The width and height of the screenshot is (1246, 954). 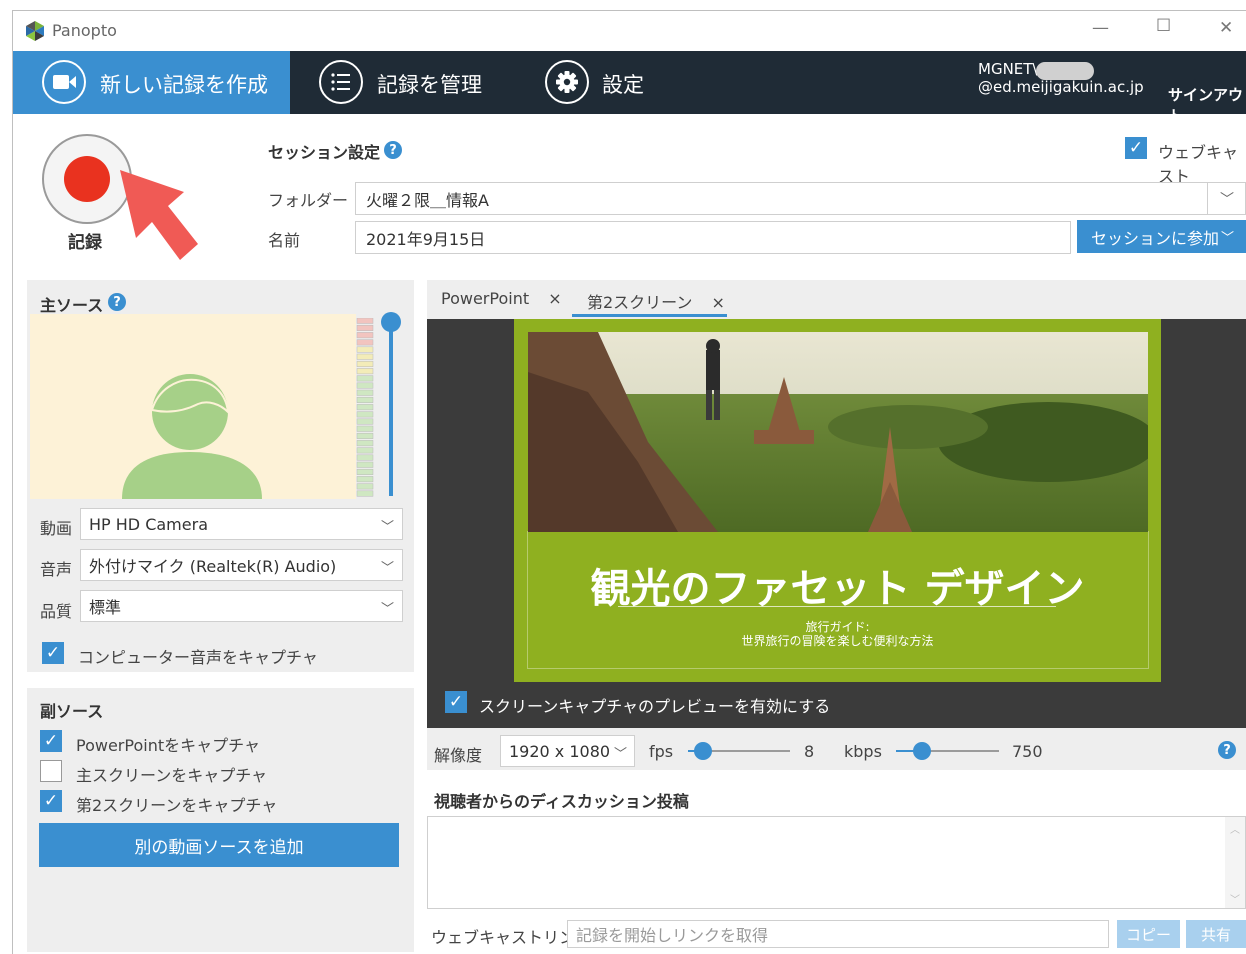 I want to click on quality-select: 標準 ﹀, so click(x=241, y=606).